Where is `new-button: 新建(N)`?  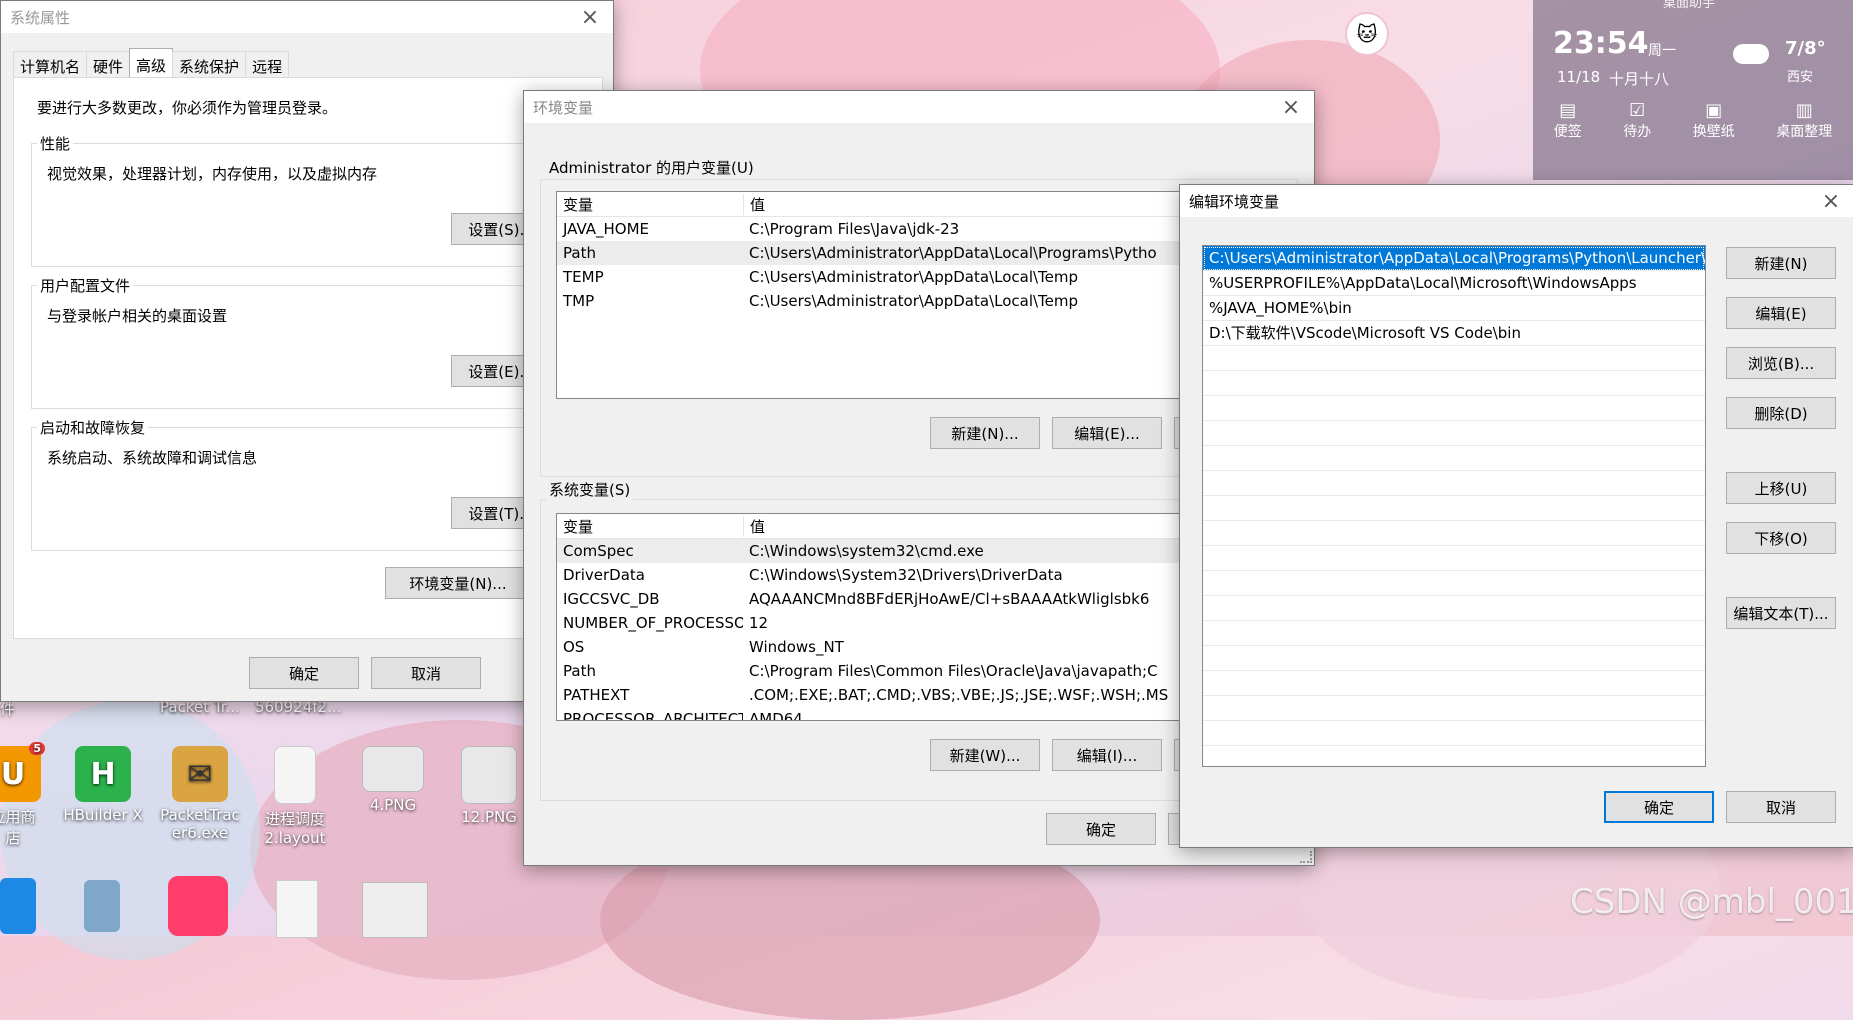 new-button: 新建(N) is located at coordinates (1781, 263).